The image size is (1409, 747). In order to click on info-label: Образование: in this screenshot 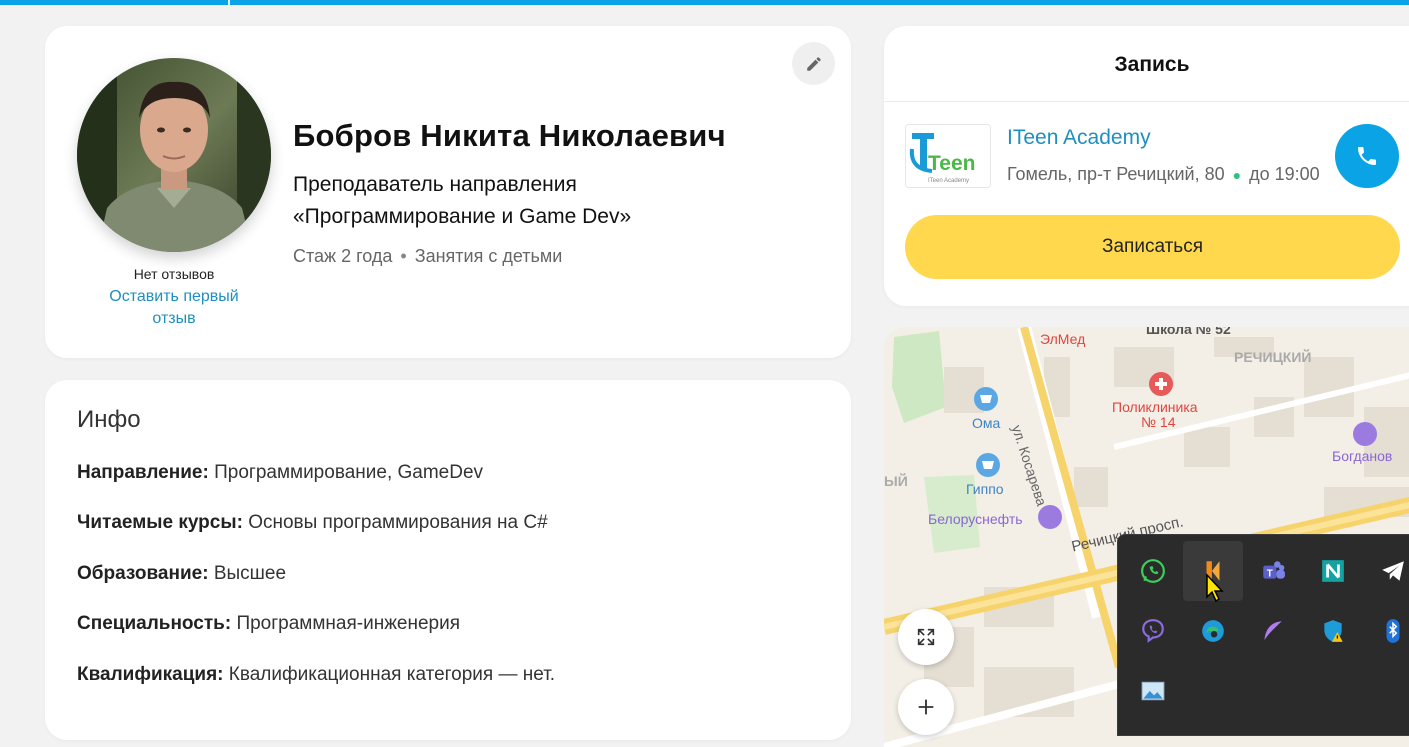, I will do `click(143, 573)`.